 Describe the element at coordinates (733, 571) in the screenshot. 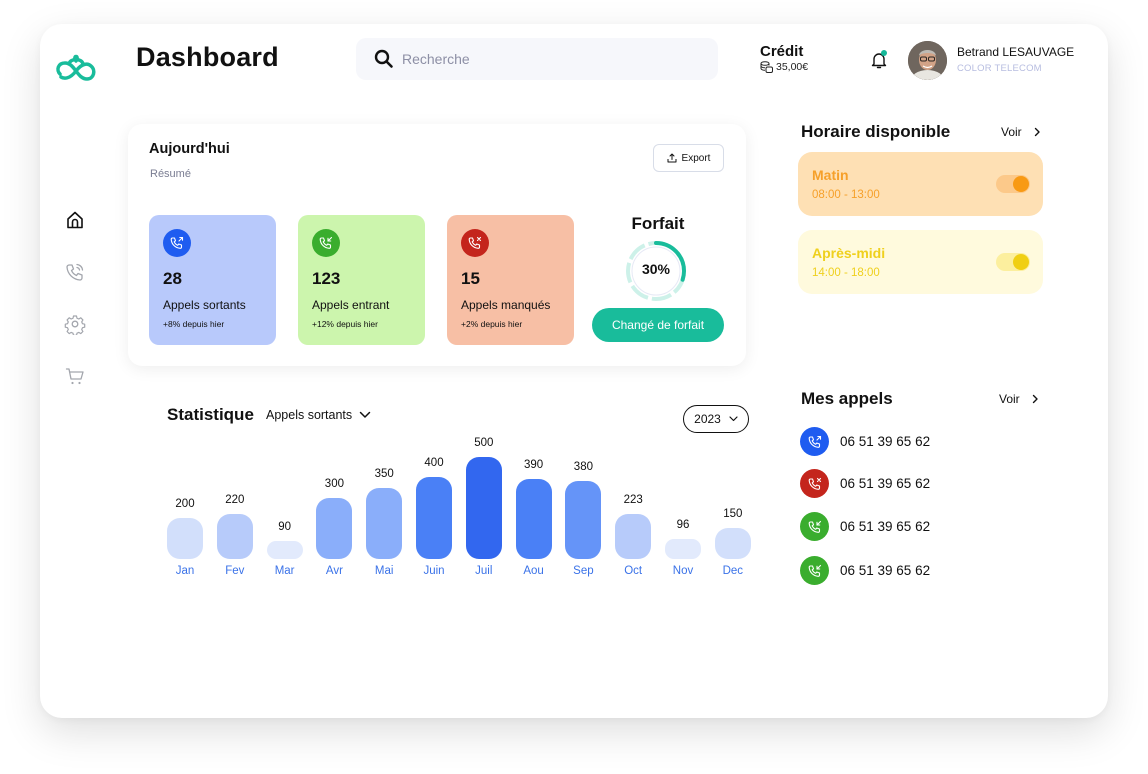

I see `x-tick-label: Dec` at that location.